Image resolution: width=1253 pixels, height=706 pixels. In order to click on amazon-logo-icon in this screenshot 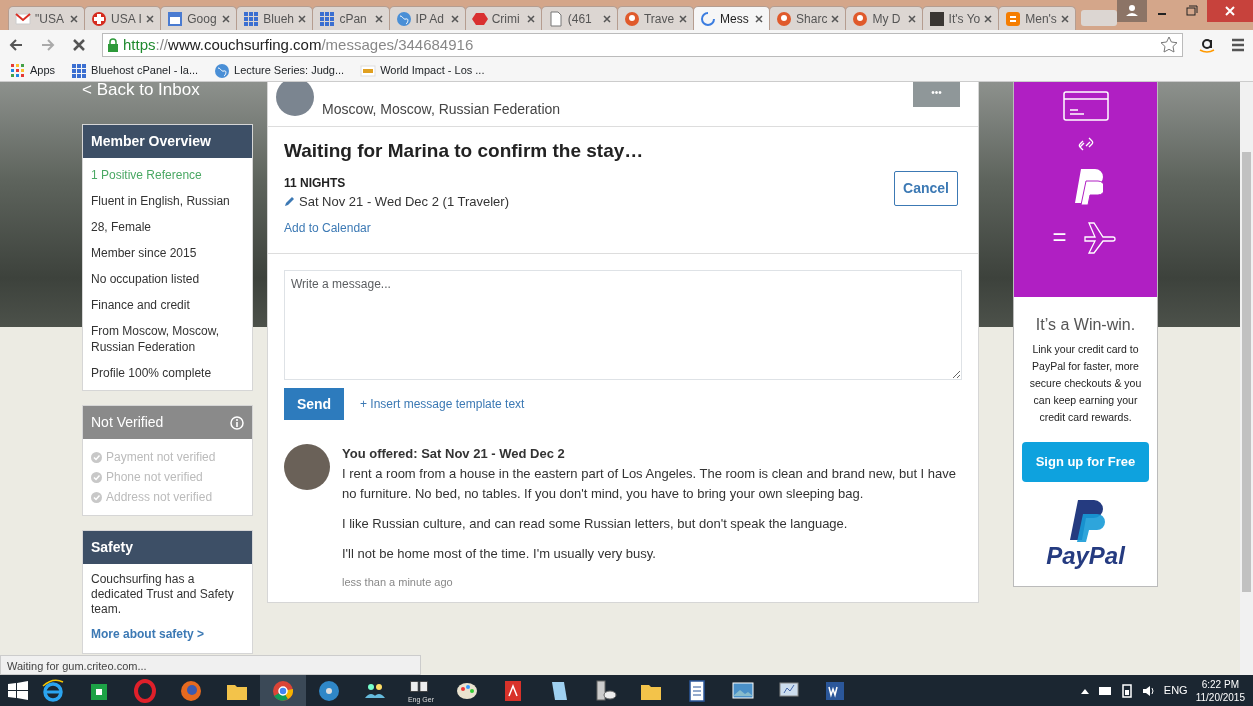, I will do `click(1207, 45)`.